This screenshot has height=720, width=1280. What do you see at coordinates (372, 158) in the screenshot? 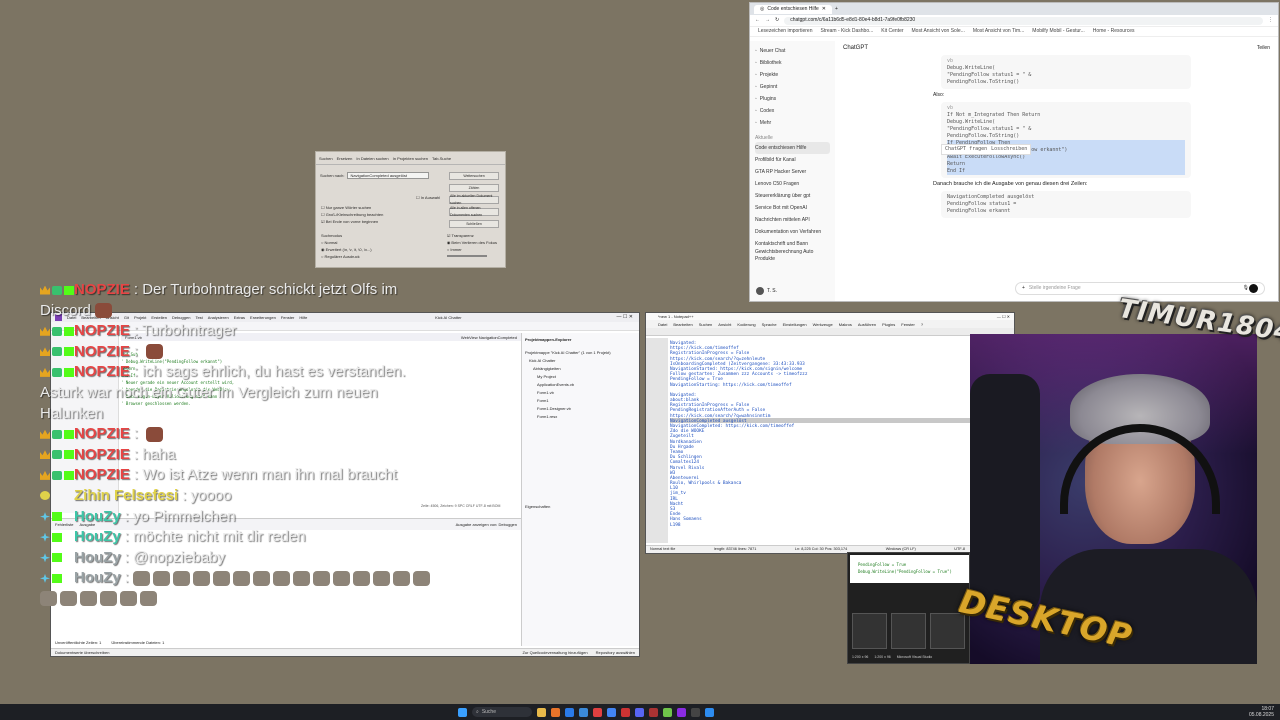
I see `find-tab: In Dateien suchen` at bounding box center [372, 158].